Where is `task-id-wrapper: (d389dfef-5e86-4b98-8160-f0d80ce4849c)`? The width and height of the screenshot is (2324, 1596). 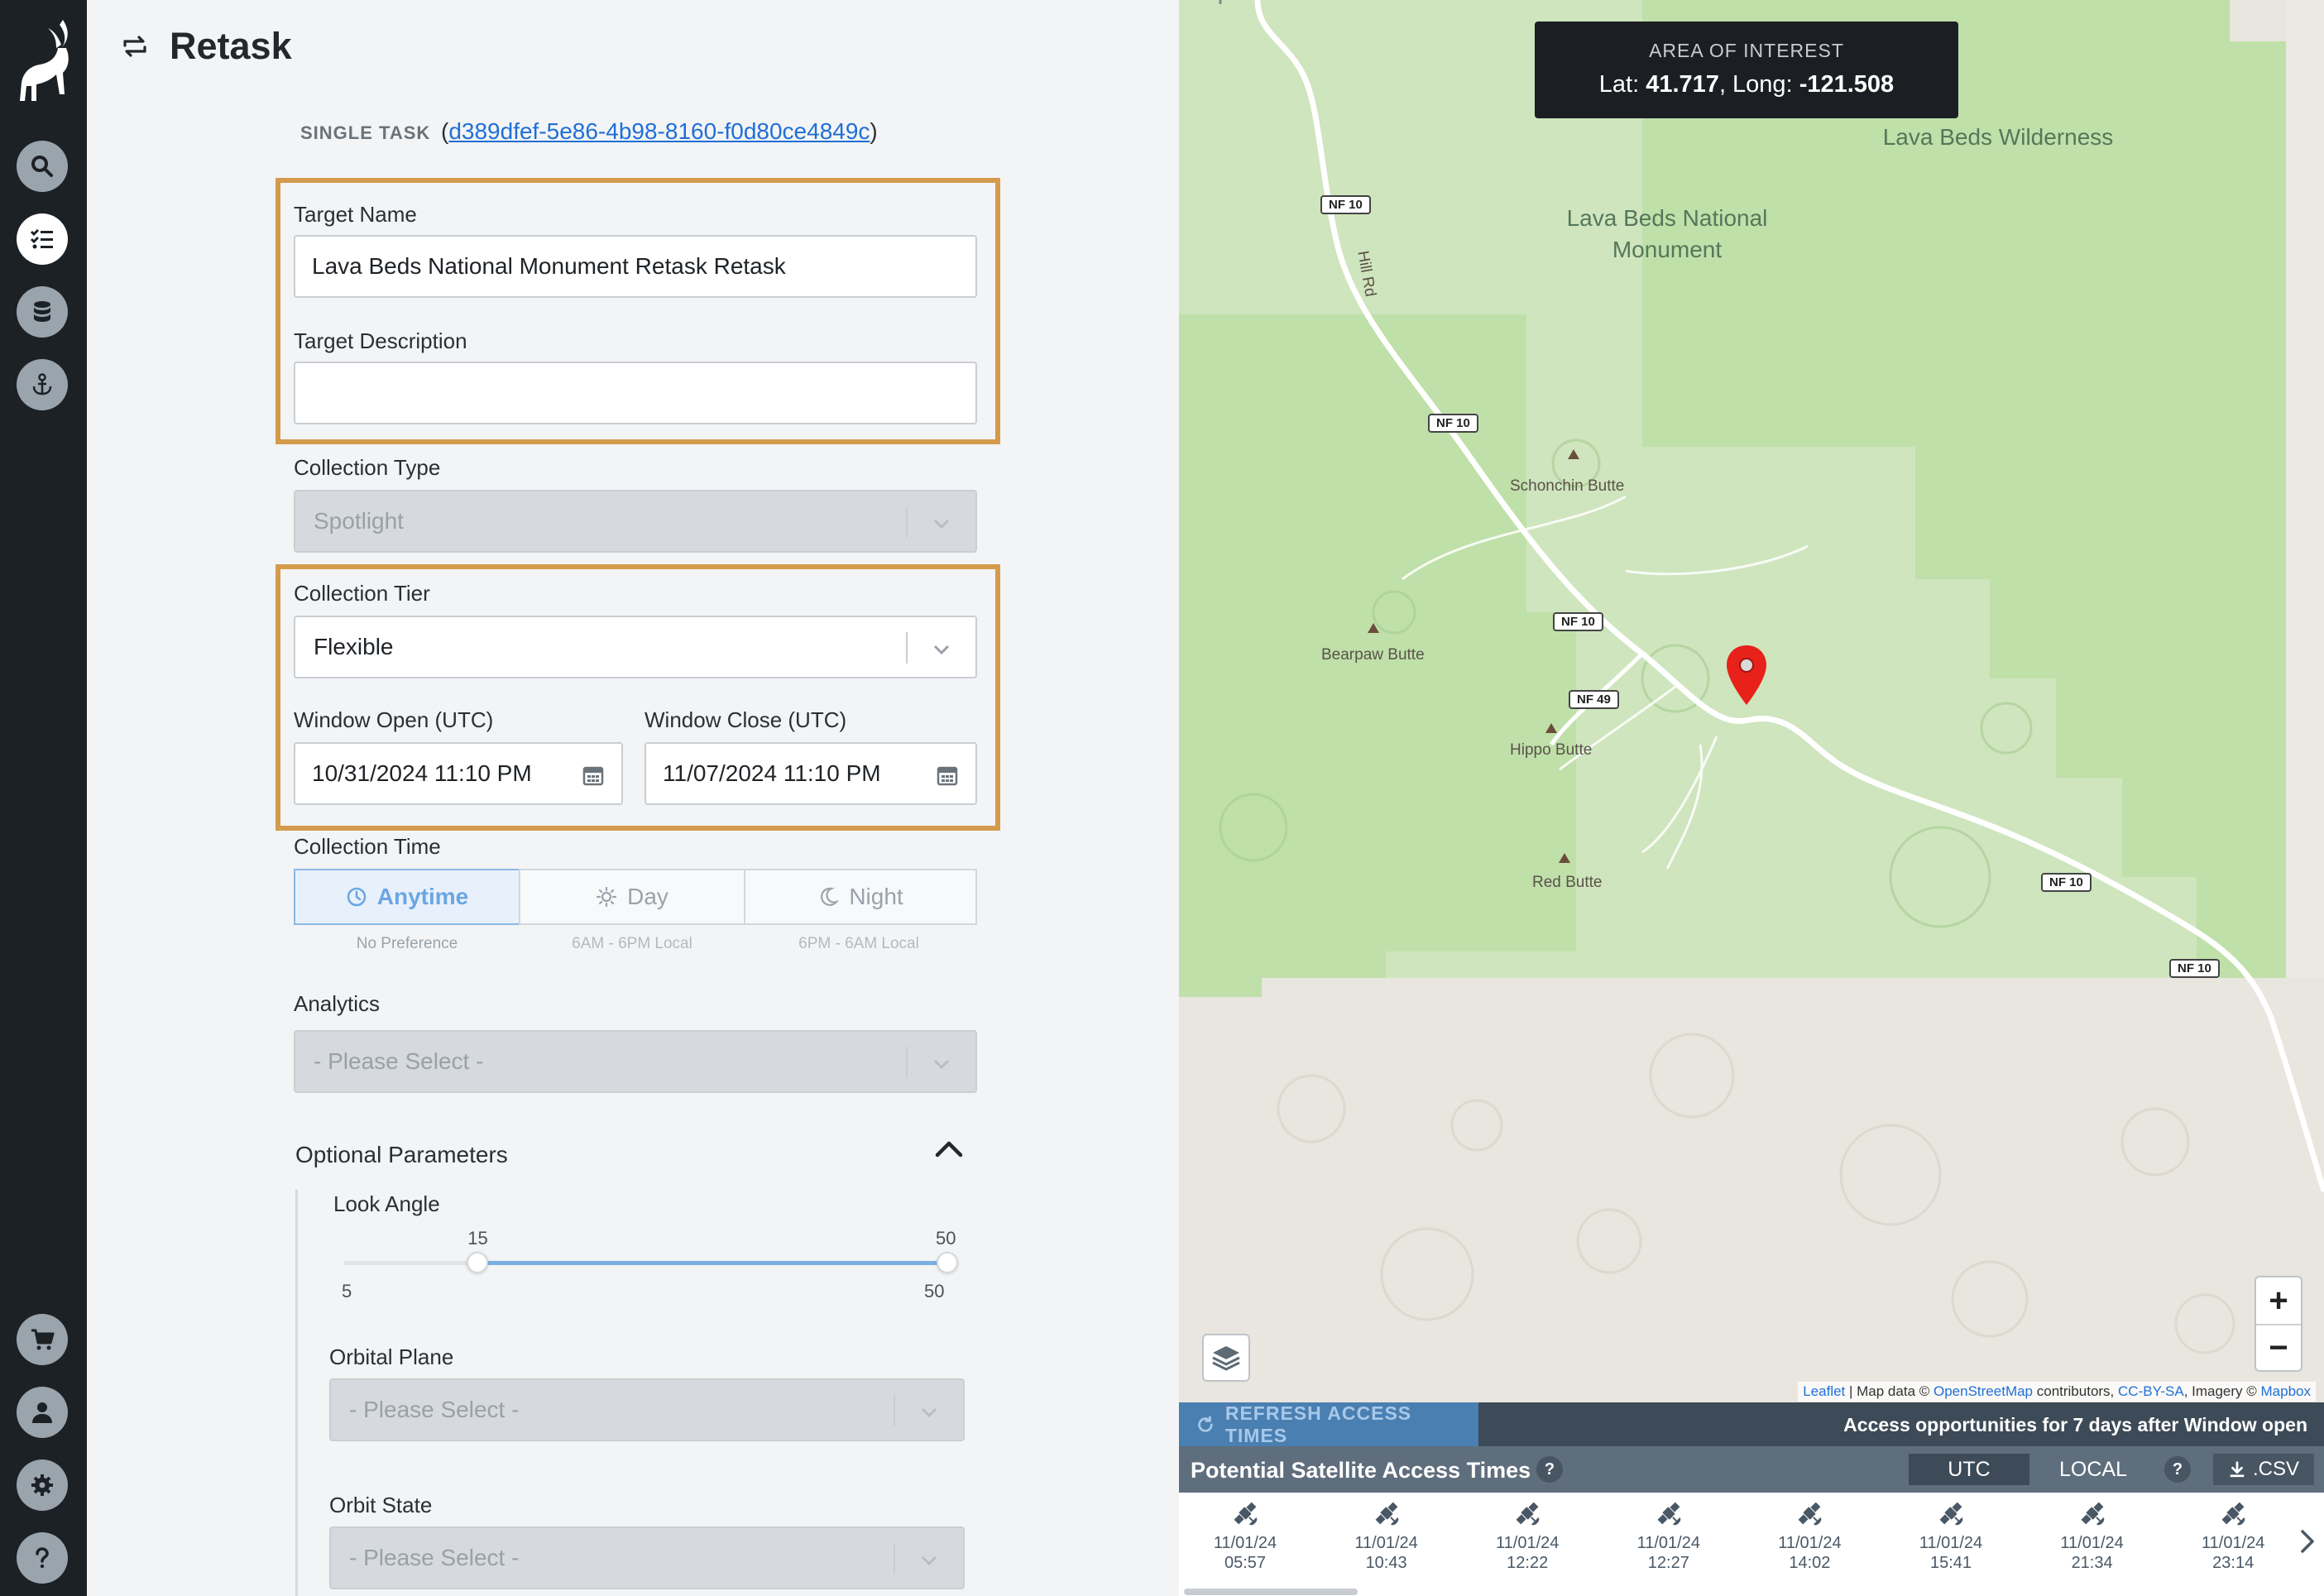
task-id-wrapper: (d389dfef-5e86-4b98-8160-f0d80ce4849c) is located at coordinates (659, 131).